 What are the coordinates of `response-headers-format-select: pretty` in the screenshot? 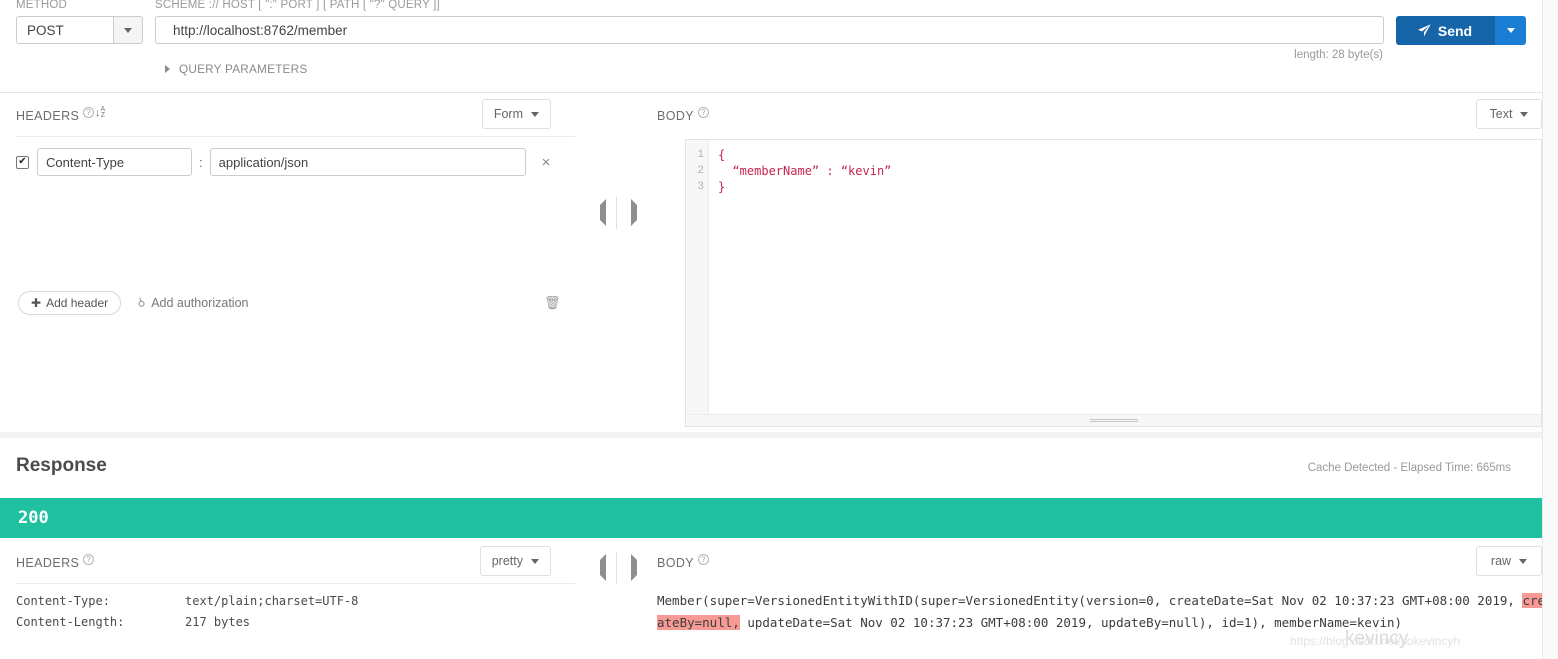 It's located at (515, 561).